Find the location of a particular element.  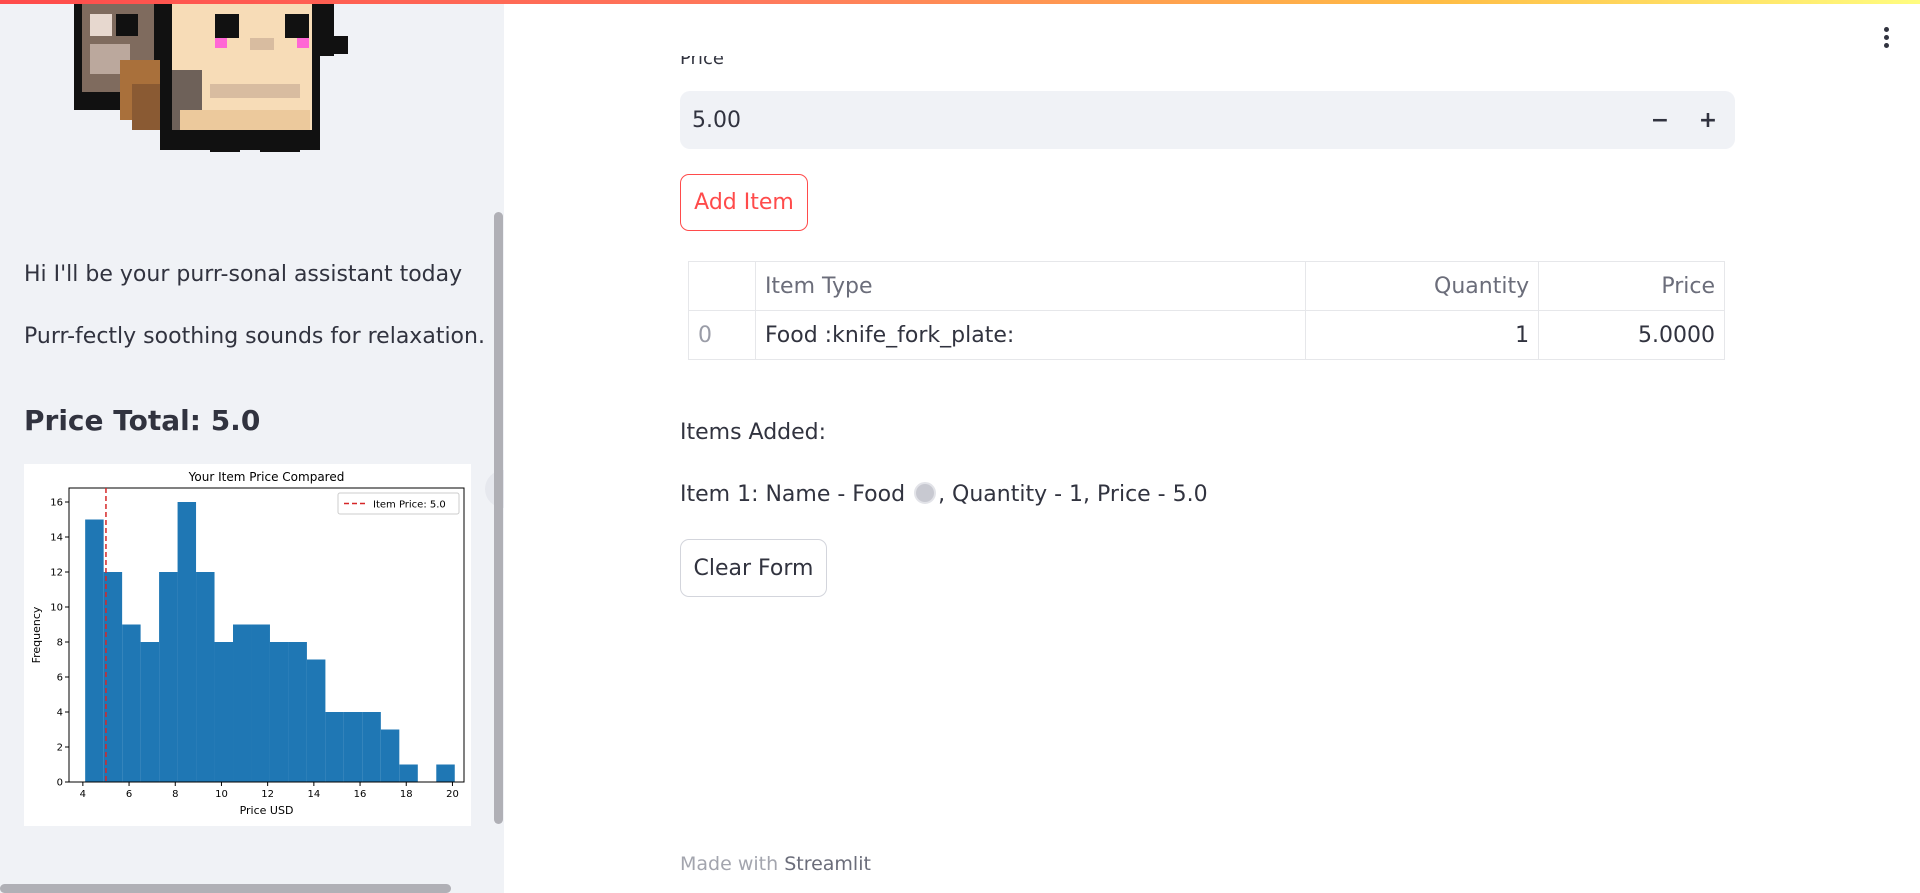

y-tick-label: 12 is located at coordinates (56, 573).